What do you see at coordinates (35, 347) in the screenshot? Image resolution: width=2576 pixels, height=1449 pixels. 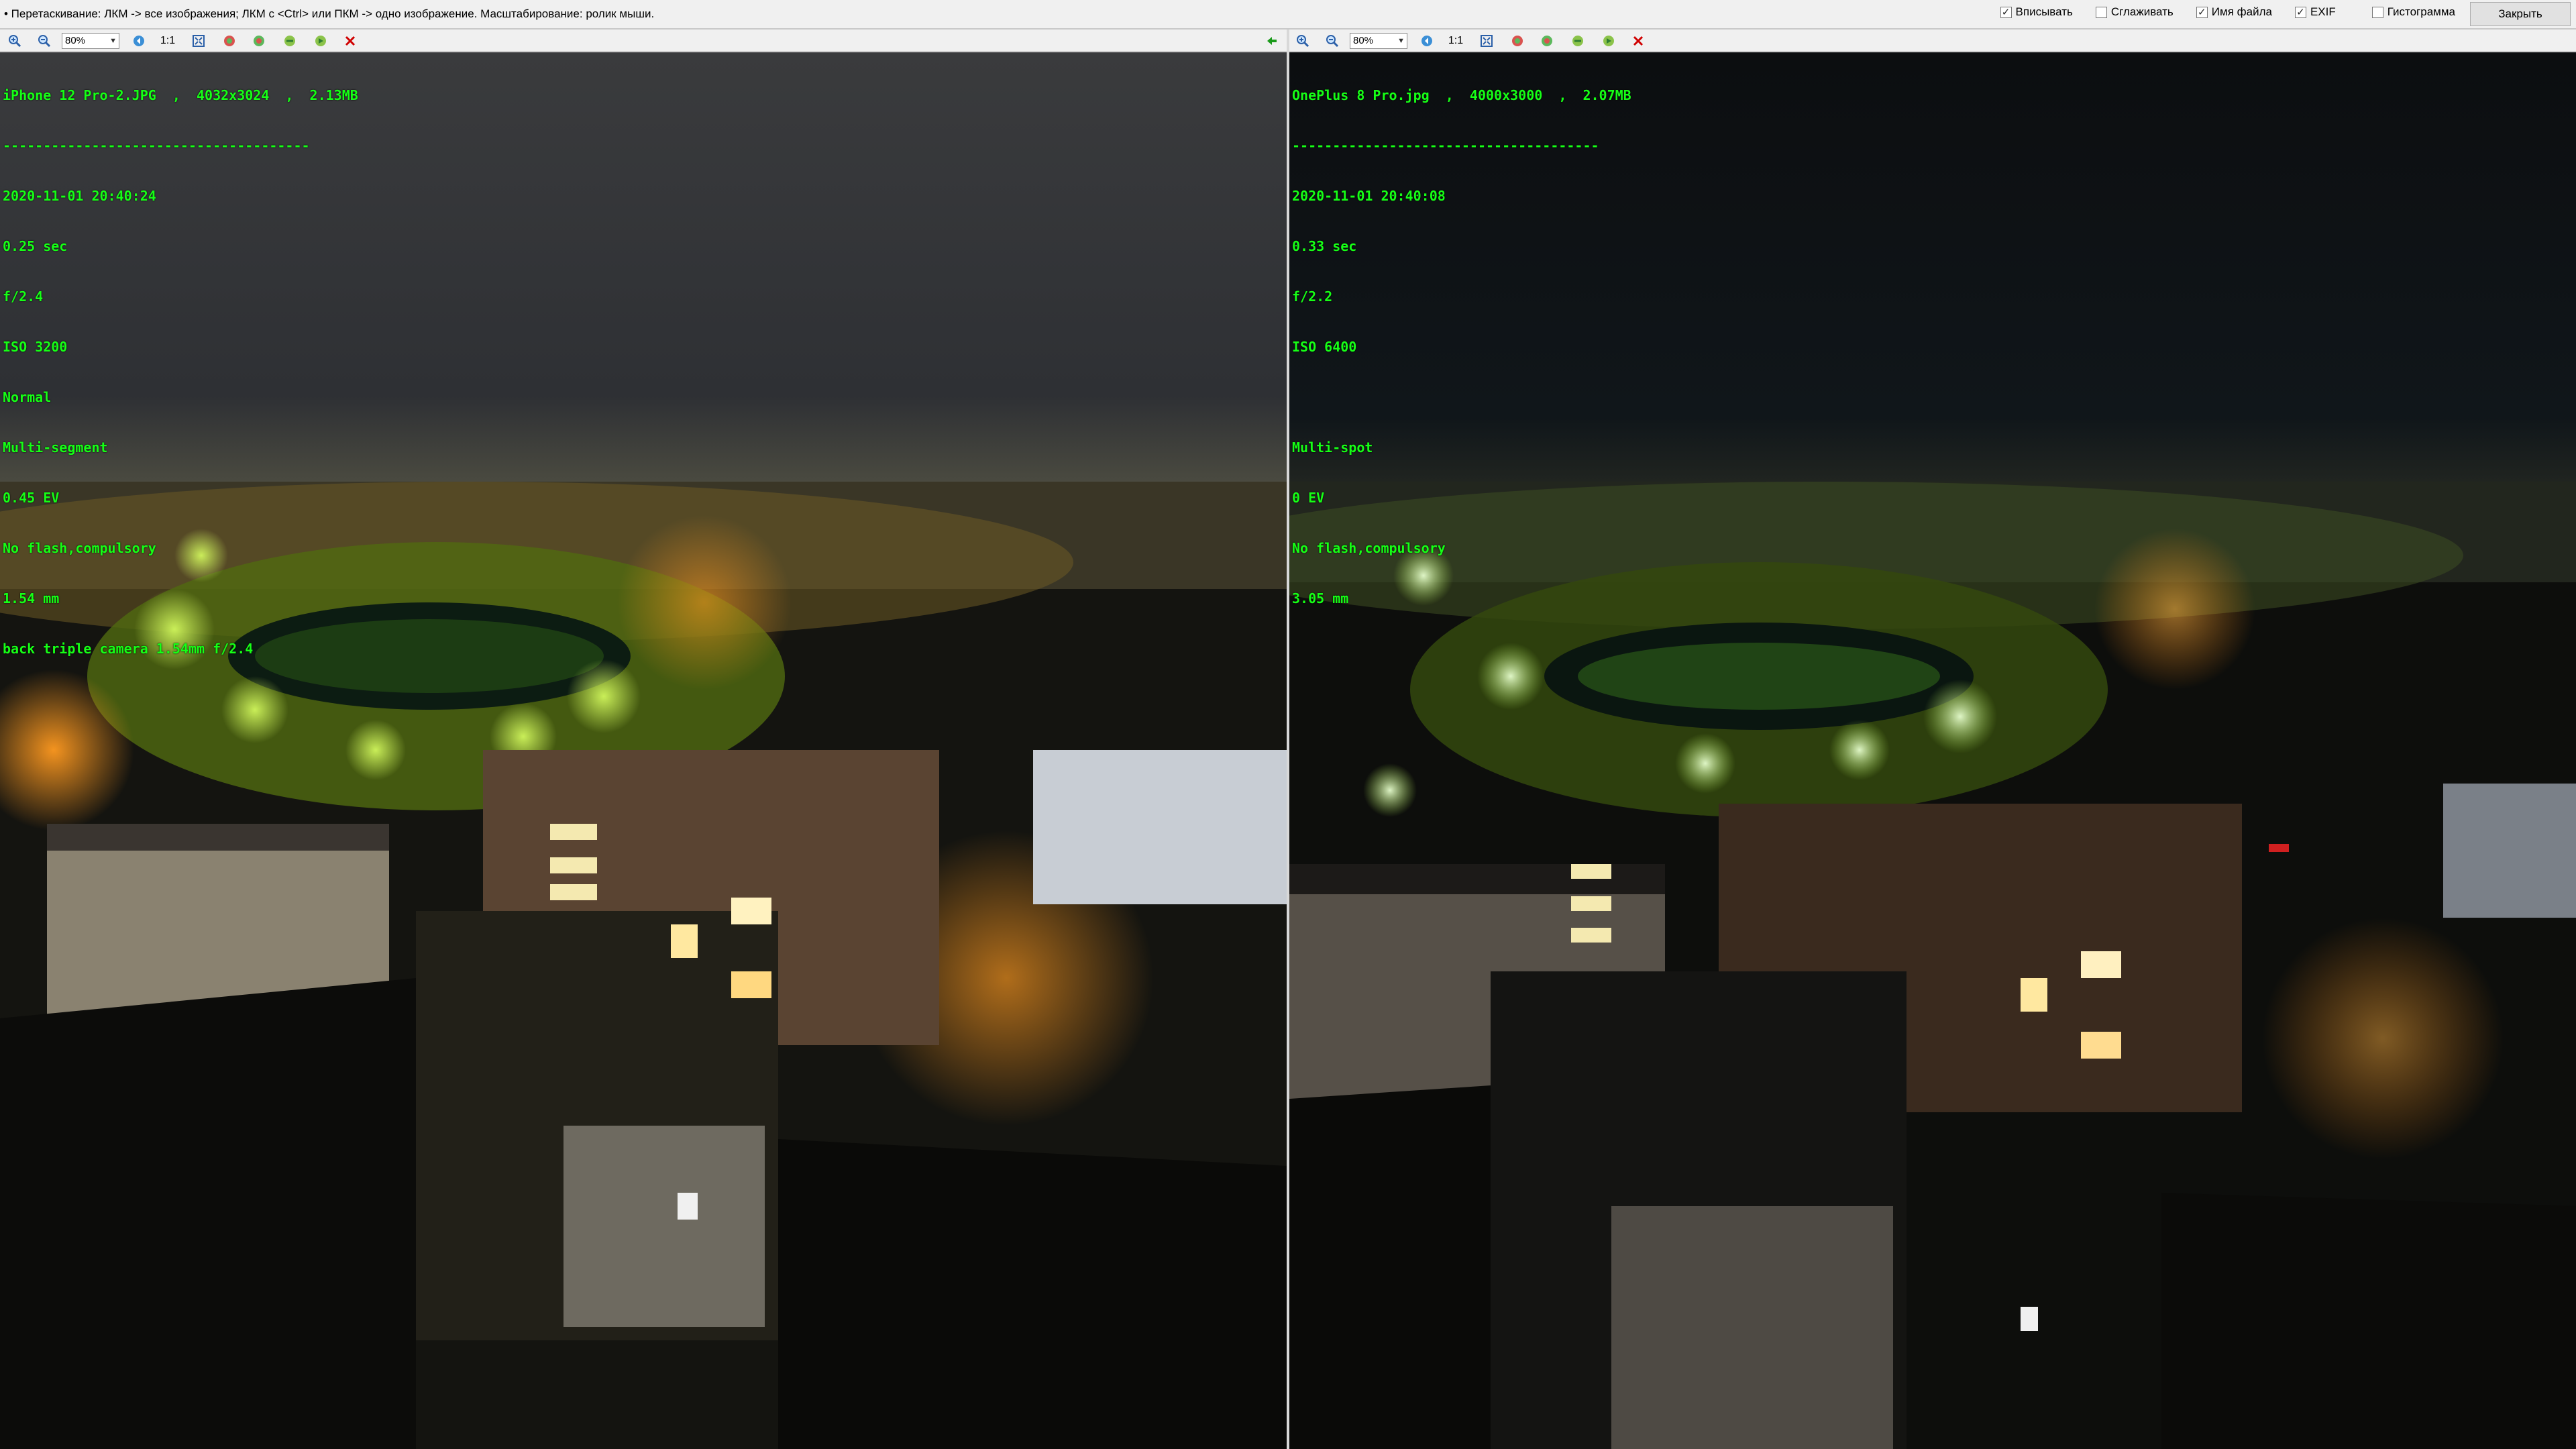 I see `exif-iso: ISO 3200` at bounding box center [35, 347].